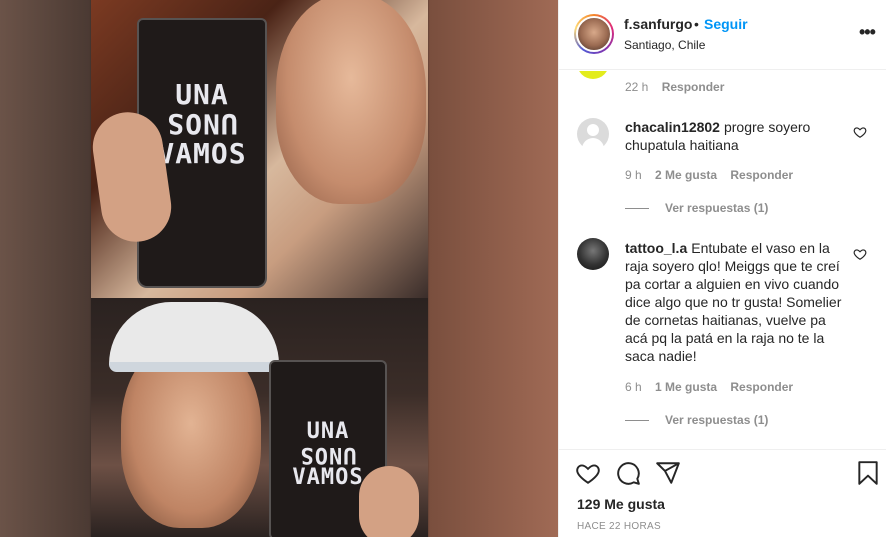 This screenshot has height=537, width=886. I want to click on comment-meta: 6 h 1 Me gusta Responder, so click(709, 387).